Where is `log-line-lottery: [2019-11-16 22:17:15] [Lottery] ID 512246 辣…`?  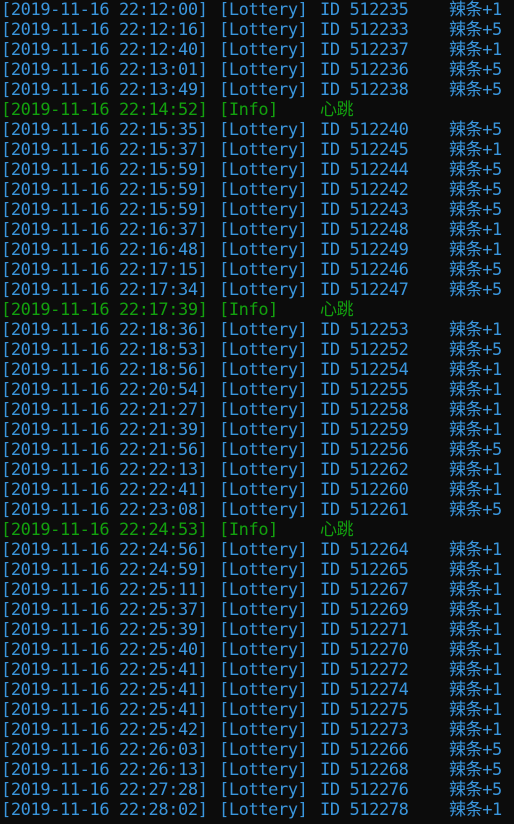
log-line-lottery: [2019-11-16 22:17:15] [Lottery] ID 512246 辣… is located at coordinates (257, 270).